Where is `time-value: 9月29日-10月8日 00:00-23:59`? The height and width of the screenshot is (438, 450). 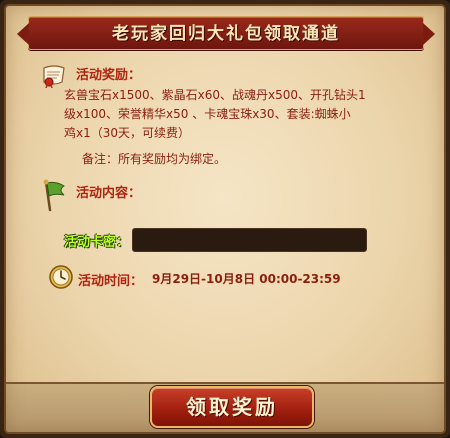
time-value: 9月29日-10月8日 00:00-23:59 is located at coordinates (246, 279).